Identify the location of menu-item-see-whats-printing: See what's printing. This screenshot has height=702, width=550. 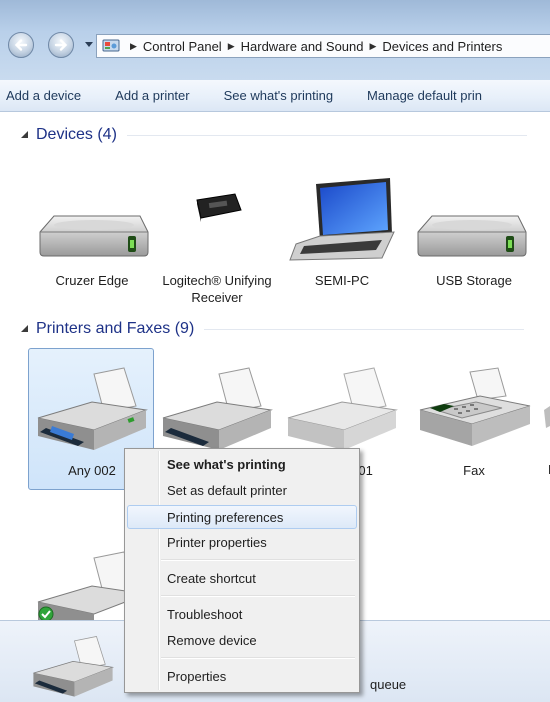
(242, 465).